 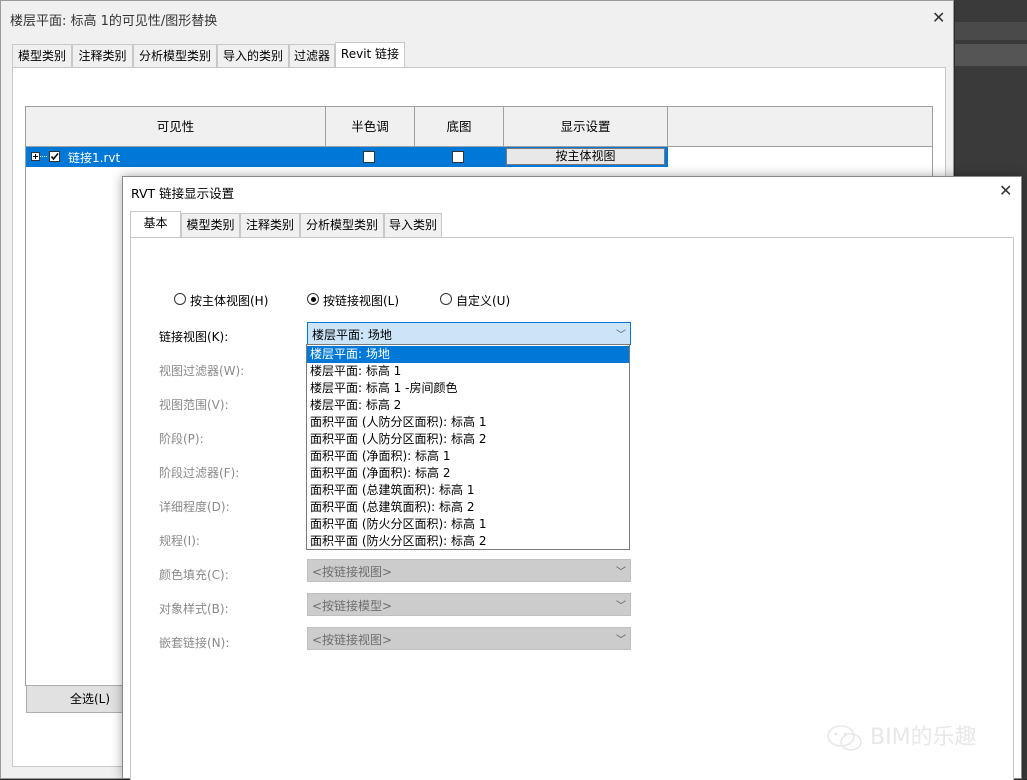 I want to click on dropdown-option: 面积平面 (人防分区面积): 标高 2, so click(x=468, y=439).